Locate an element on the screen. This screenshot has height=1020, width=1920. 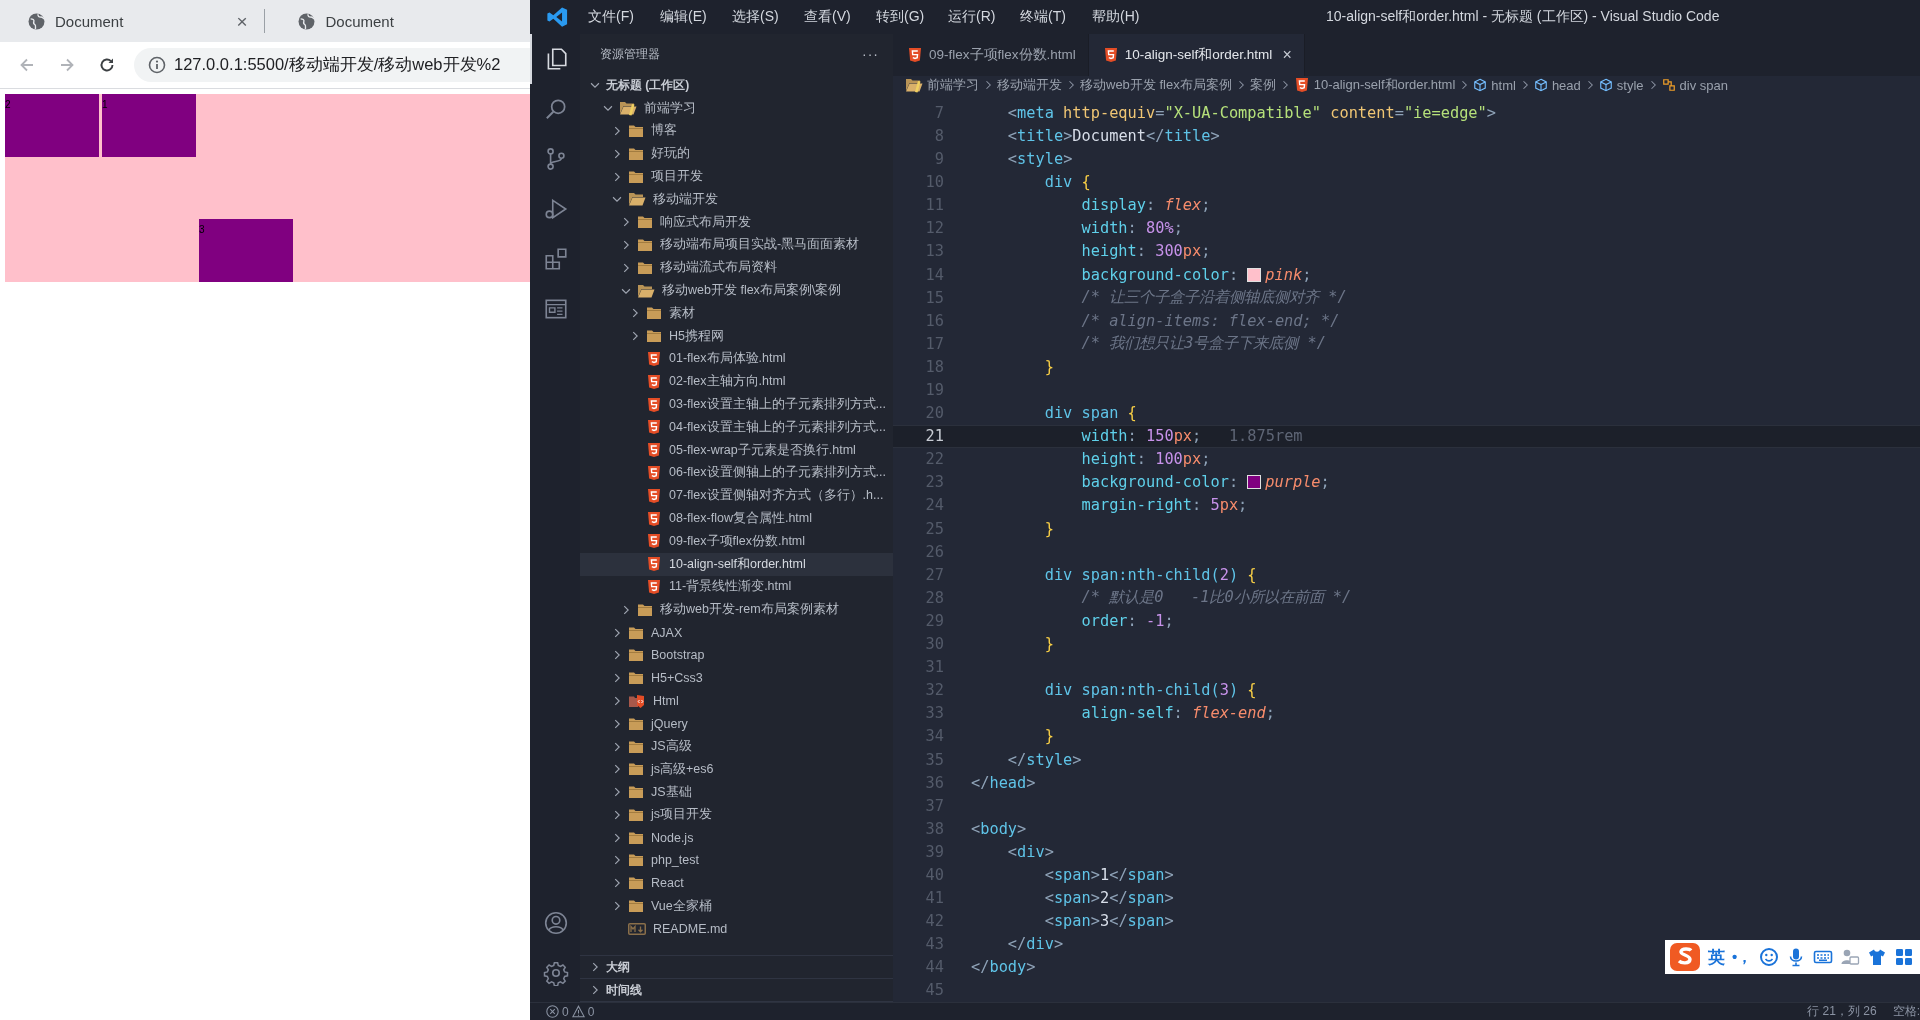
tree-item: README.md is located at coordinates (736, 929).